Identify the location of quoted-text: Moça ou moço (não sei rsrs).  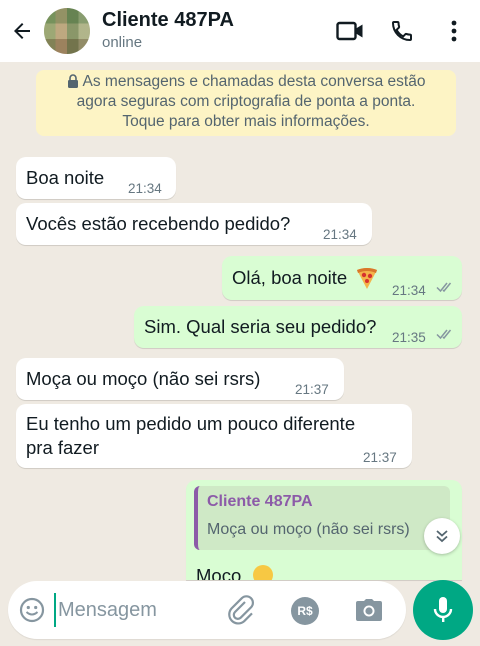
(308, 529).